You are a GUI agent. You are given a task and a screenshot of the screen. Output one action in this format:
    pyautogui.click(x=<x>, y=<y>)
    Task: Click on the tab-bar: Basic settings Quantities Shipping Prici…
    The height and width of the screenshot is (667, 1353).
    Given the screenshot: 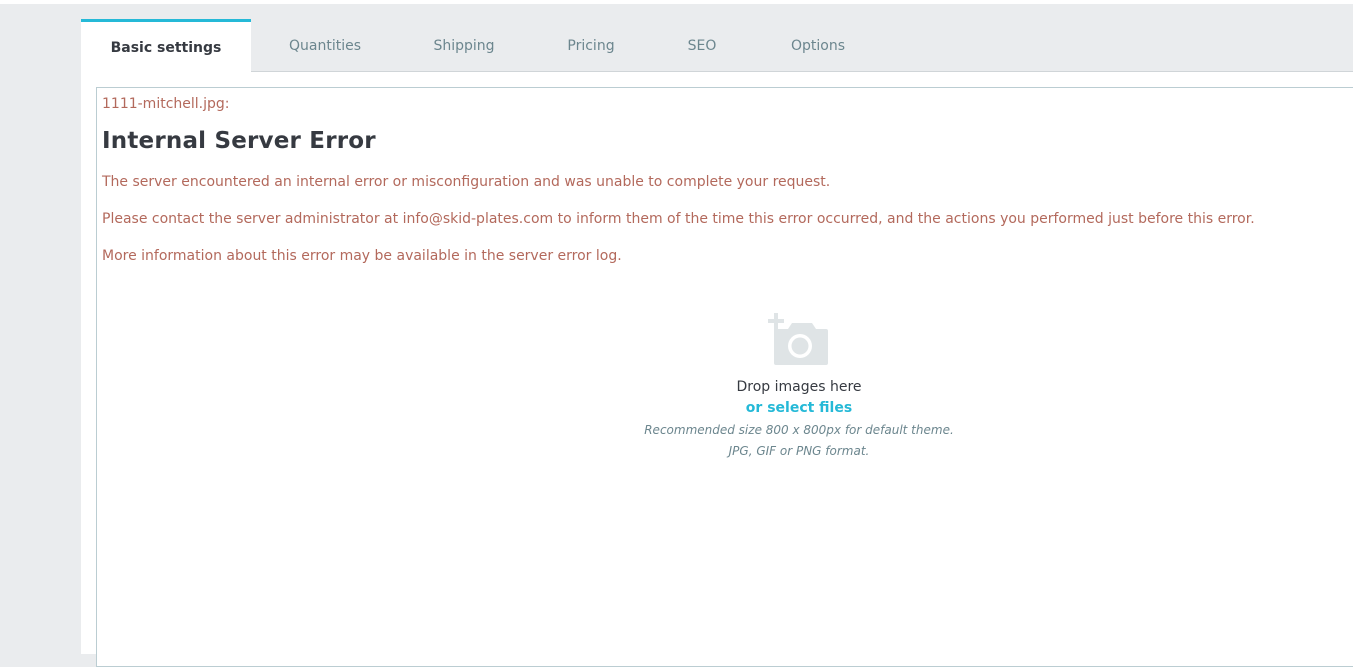 What is the action you would take?
    pyautogui.click(x=717, y=38)
    